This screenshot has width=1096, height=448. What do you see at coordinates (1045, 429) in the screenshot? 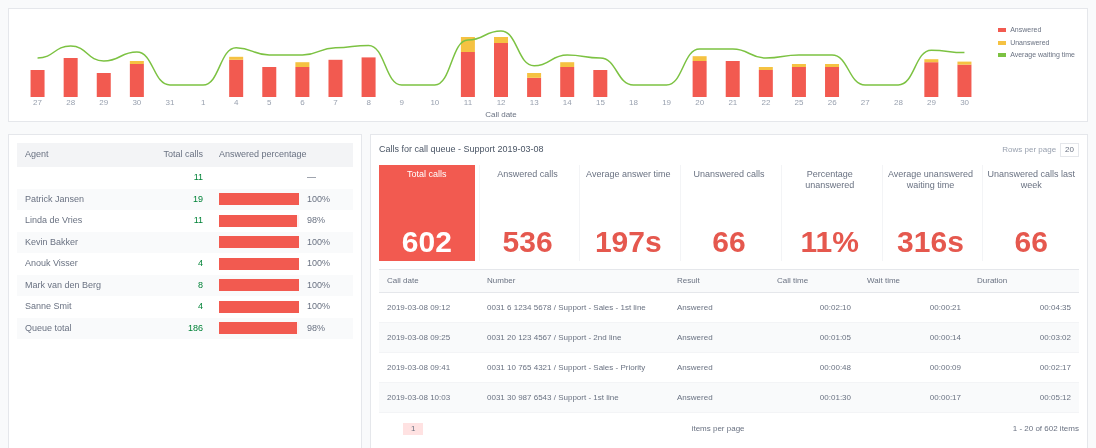
I see `pager-summary: 1 - 20 of 602 items` at bounding box center [1045, 429].